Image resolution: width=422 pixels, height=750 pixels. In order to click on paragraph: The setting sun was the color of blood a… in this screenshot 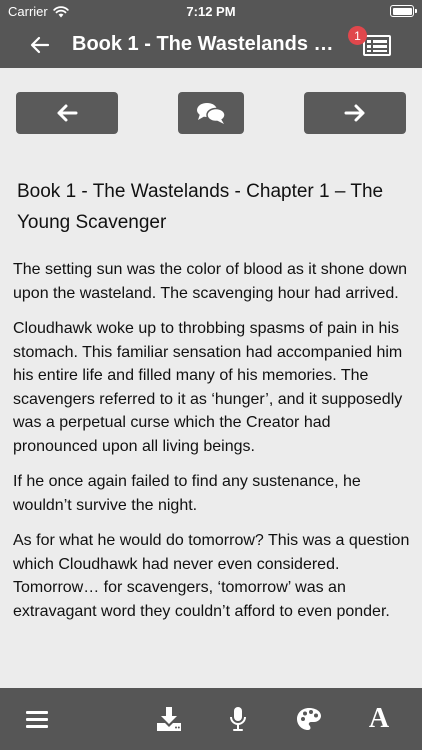, I will do `click(210, 281)`.